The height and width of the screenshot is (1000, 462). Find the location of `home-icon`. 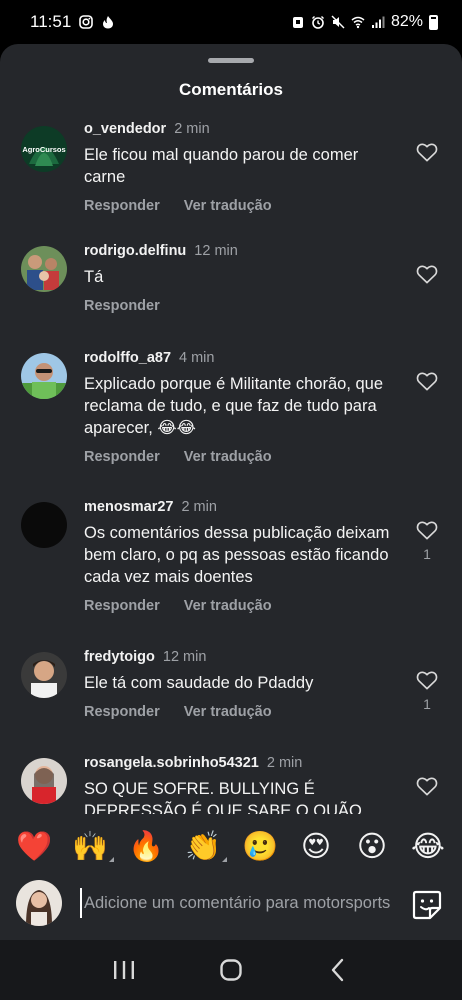

home-icon is located at coordinates (231, 970).